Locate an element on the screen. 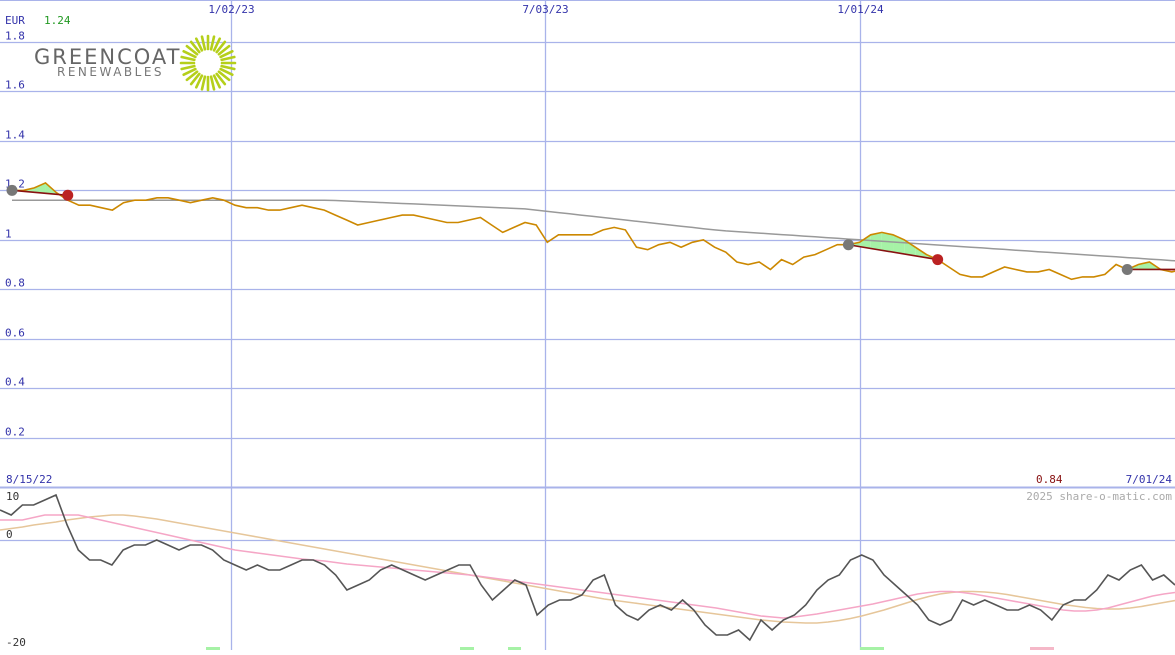  y-tick-label: 0.4 is located at coordinates (15, 382).